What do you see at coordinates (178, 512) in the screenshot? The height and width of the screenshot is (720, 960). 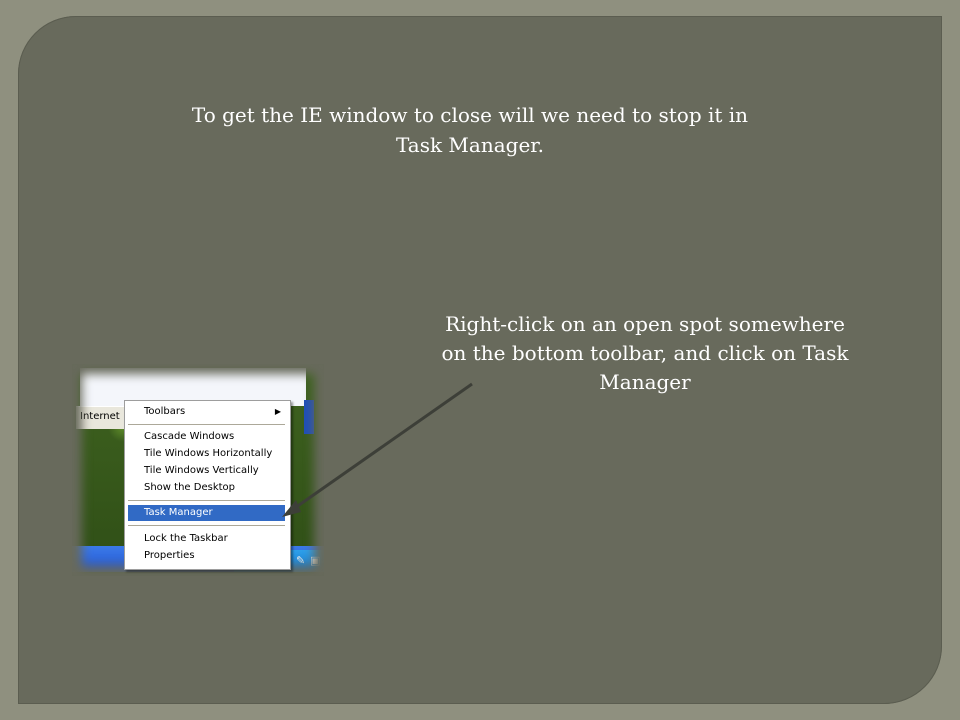 I see `menu-item-label: Task Manager` at bounding box center [178, 512].